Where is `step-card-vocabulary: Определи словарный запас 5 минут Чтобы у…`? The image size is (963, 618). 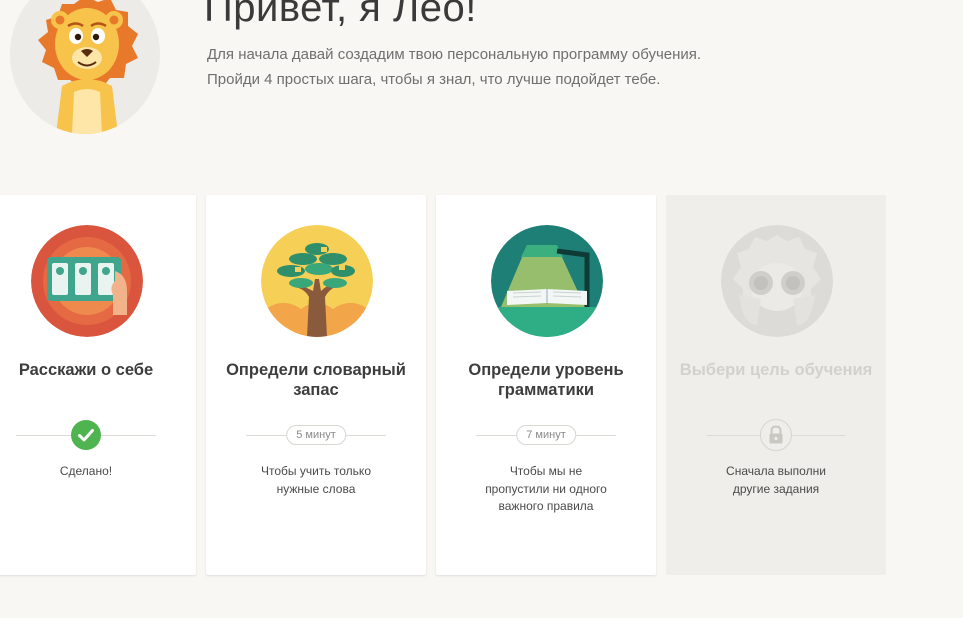
step-card-vocabulary: Определи словарный запас 5 минут Чтобы у… is located at coordinates (316, 385).